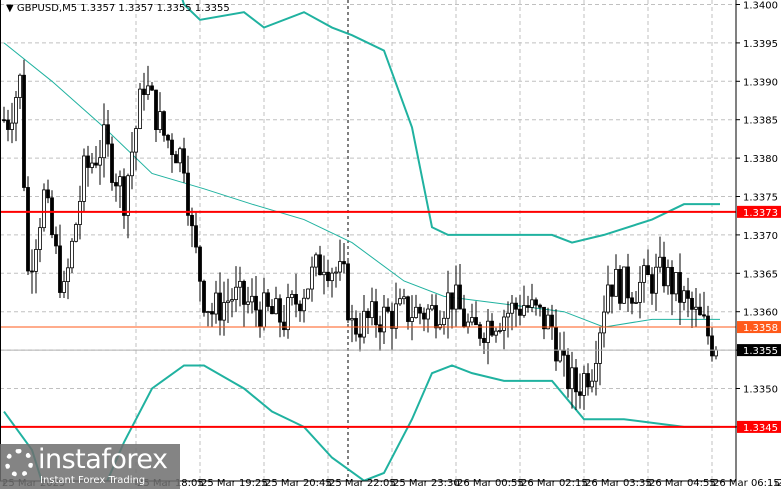  What do you see at coordinates (760, 44) in the screenshot?
I see `y-tick-label: 1.3395` at bounding box center [760, 44].